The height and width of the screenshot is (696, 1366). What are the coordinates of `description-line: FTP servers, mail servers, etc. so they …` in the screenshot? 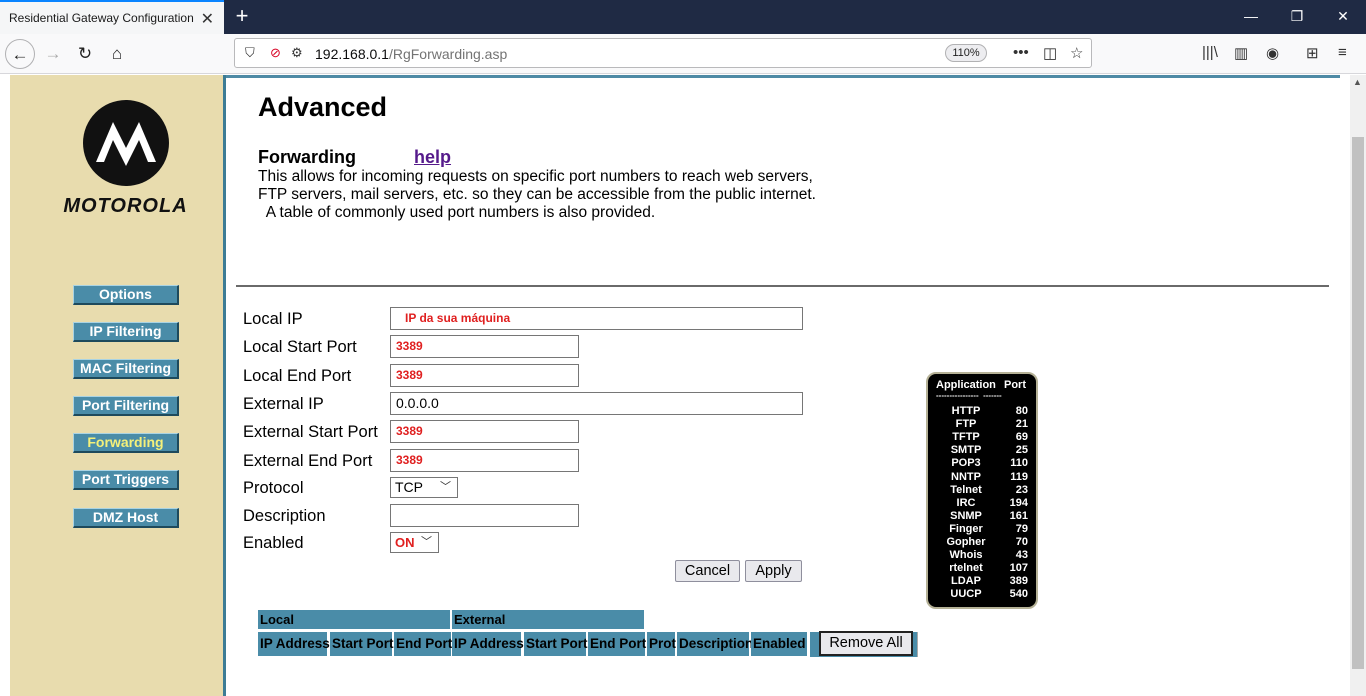 It's located at (537, 194).